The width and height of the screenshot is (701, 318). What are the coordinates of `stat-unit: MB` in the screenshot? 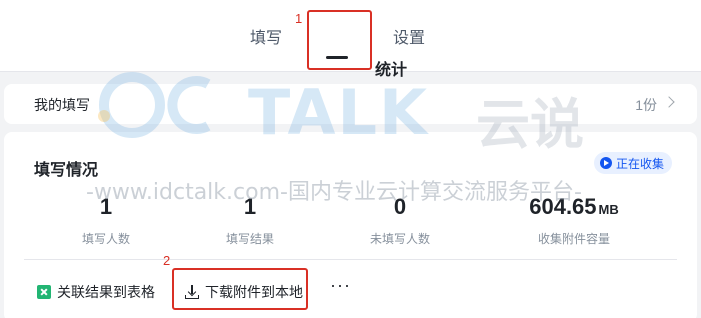 It's located at (608, 209).